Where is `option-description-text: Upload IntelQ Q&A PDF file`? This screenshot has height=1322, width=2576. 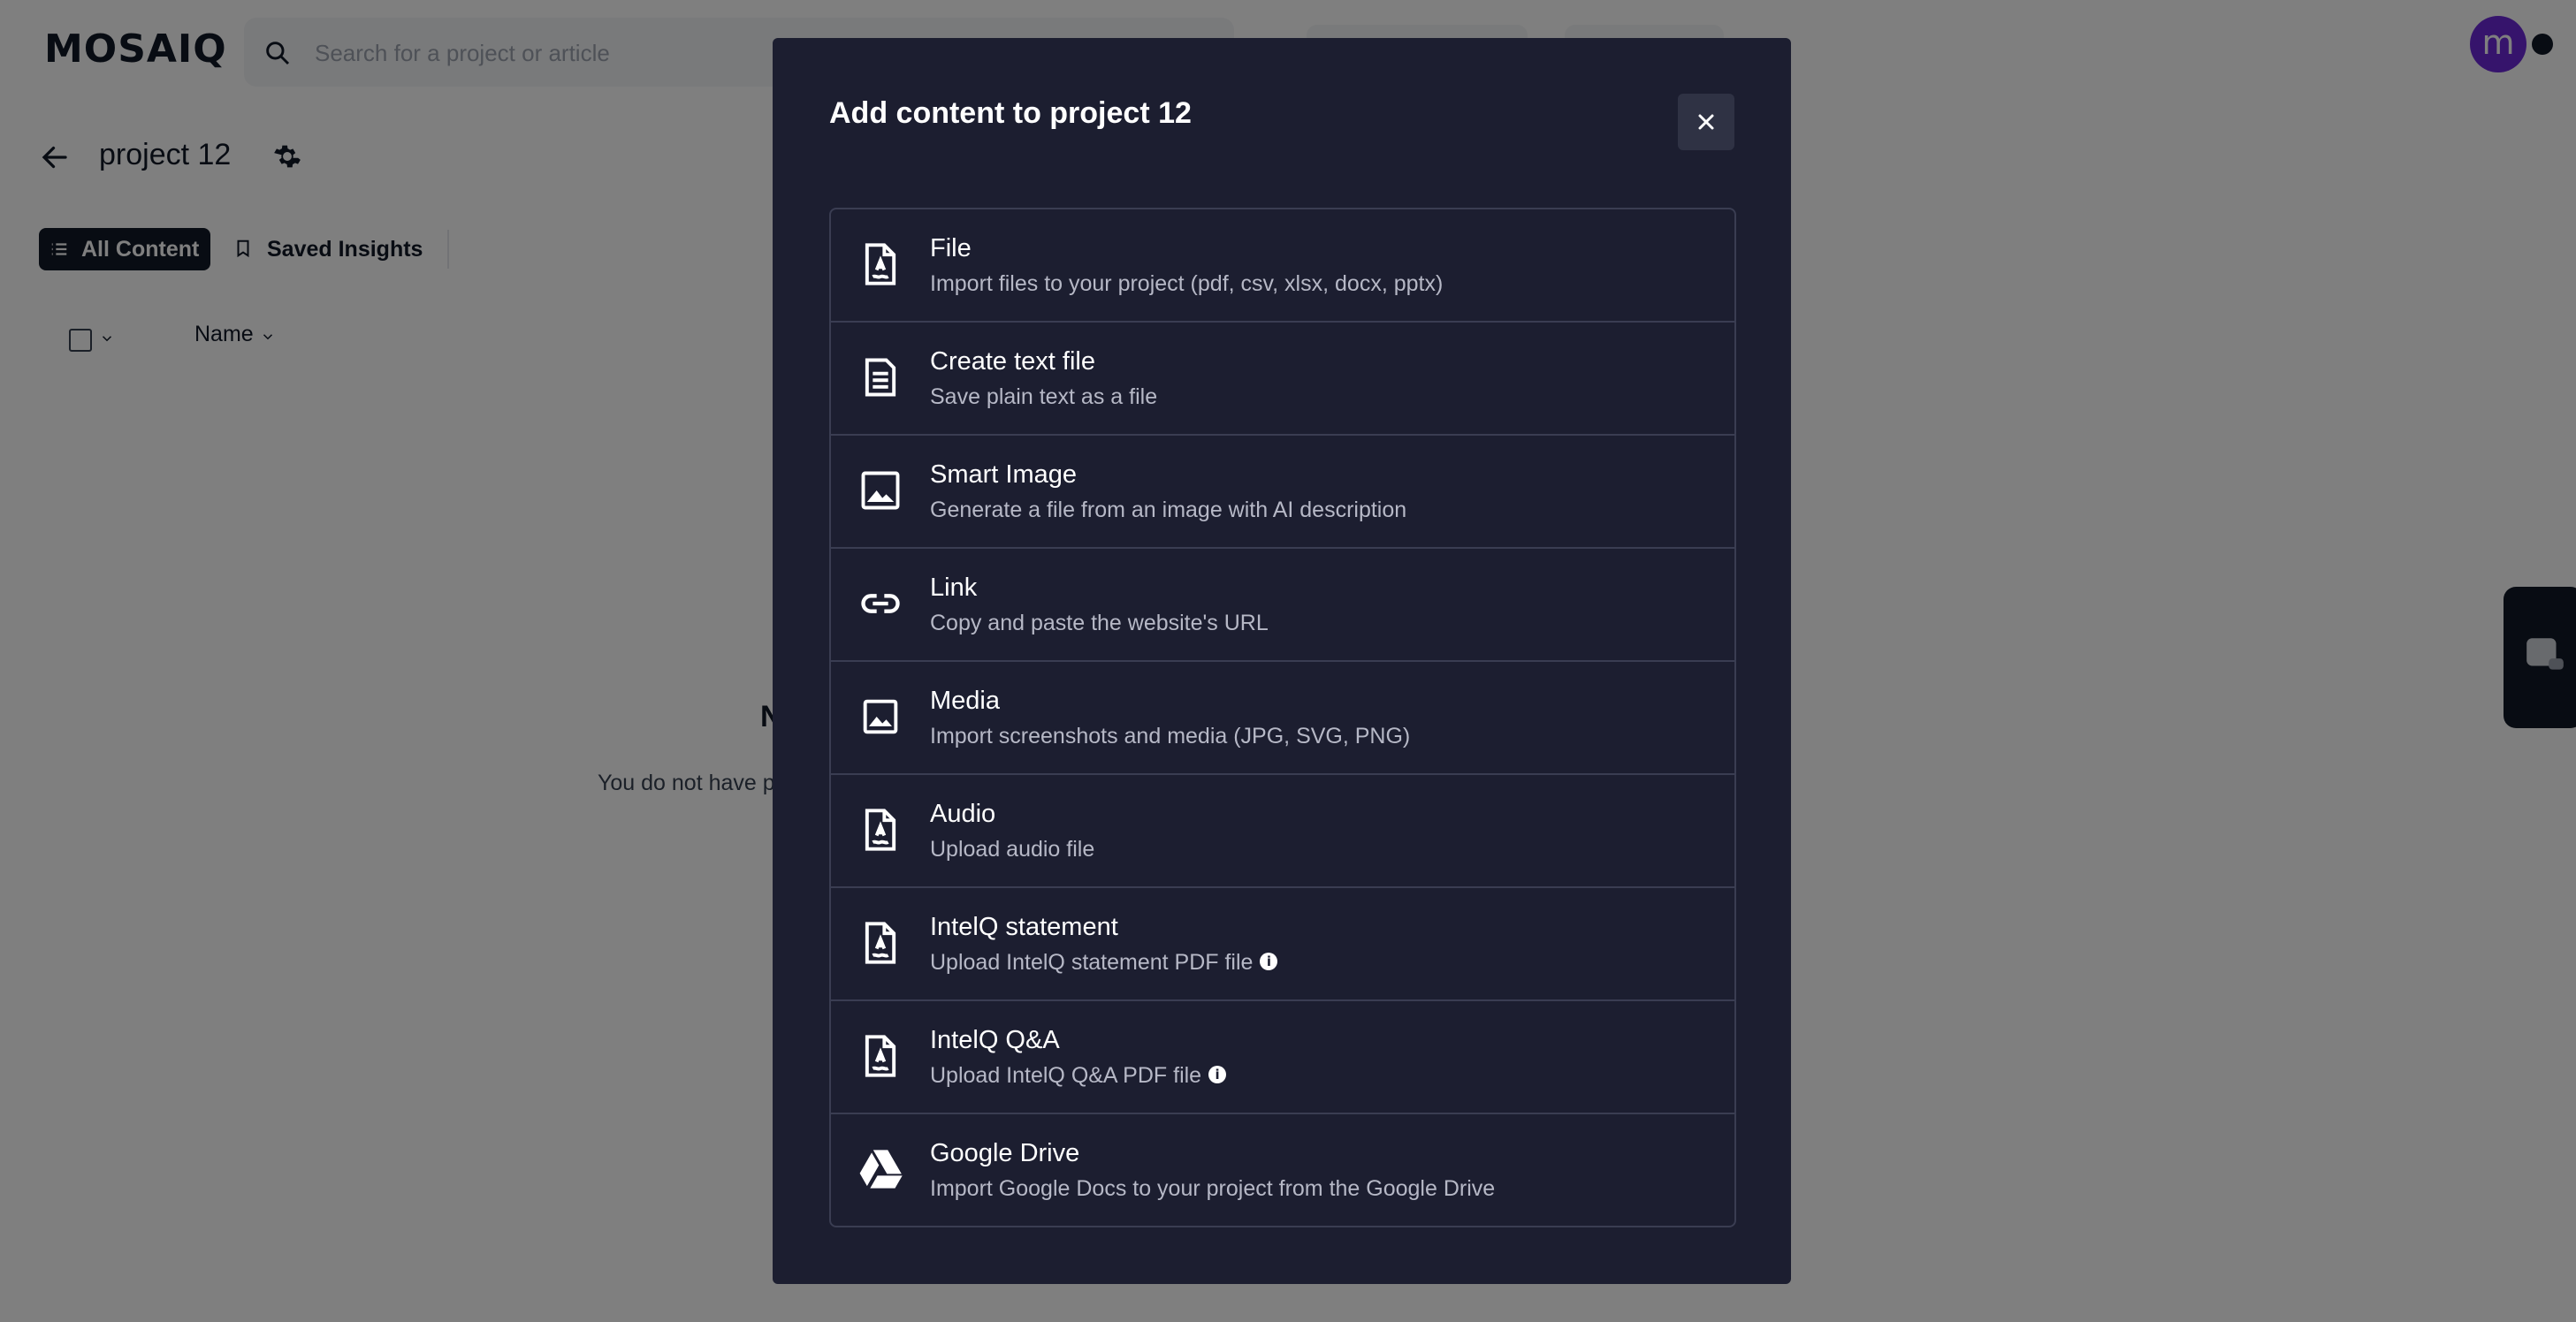 option-description-text: Upload IntelQ Q&A PDF file is located at coordinates (1066, 1075).